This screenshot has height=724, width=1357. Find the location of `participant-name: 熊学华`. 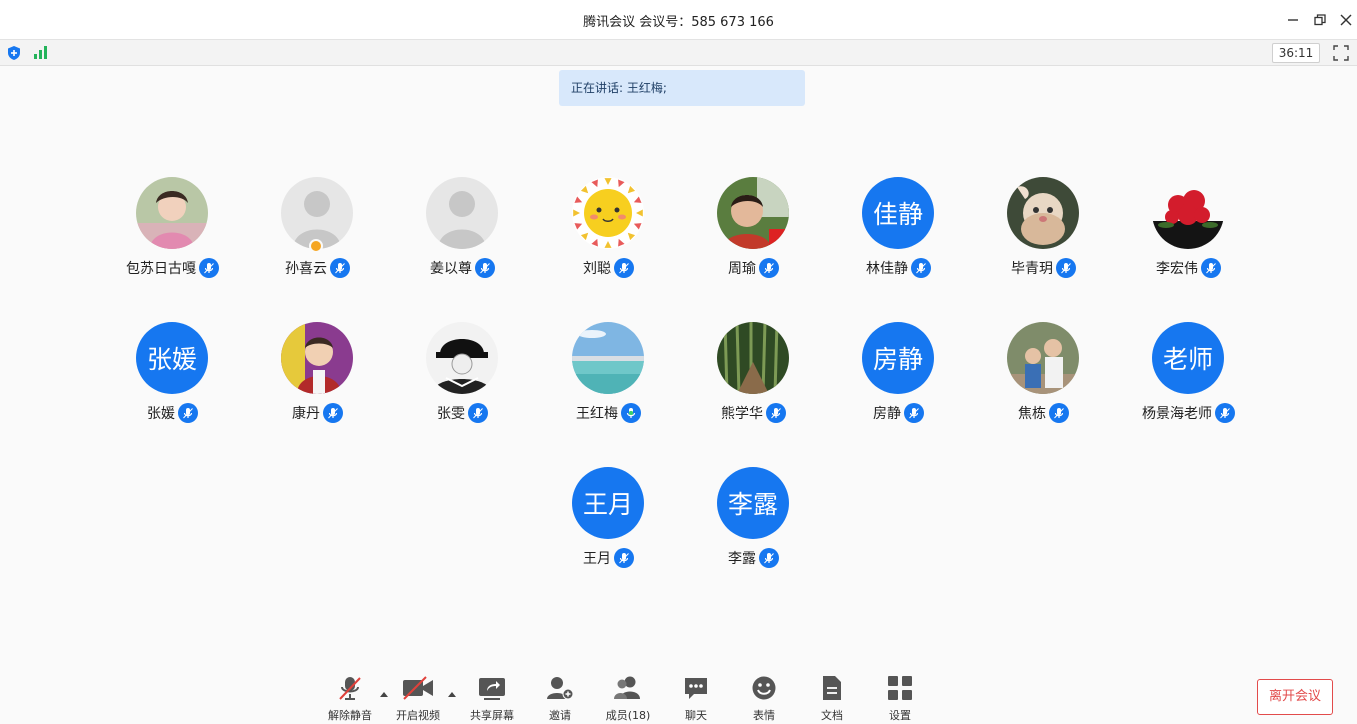

participant-name: 熊学华 is located at coordinates (742, 414).